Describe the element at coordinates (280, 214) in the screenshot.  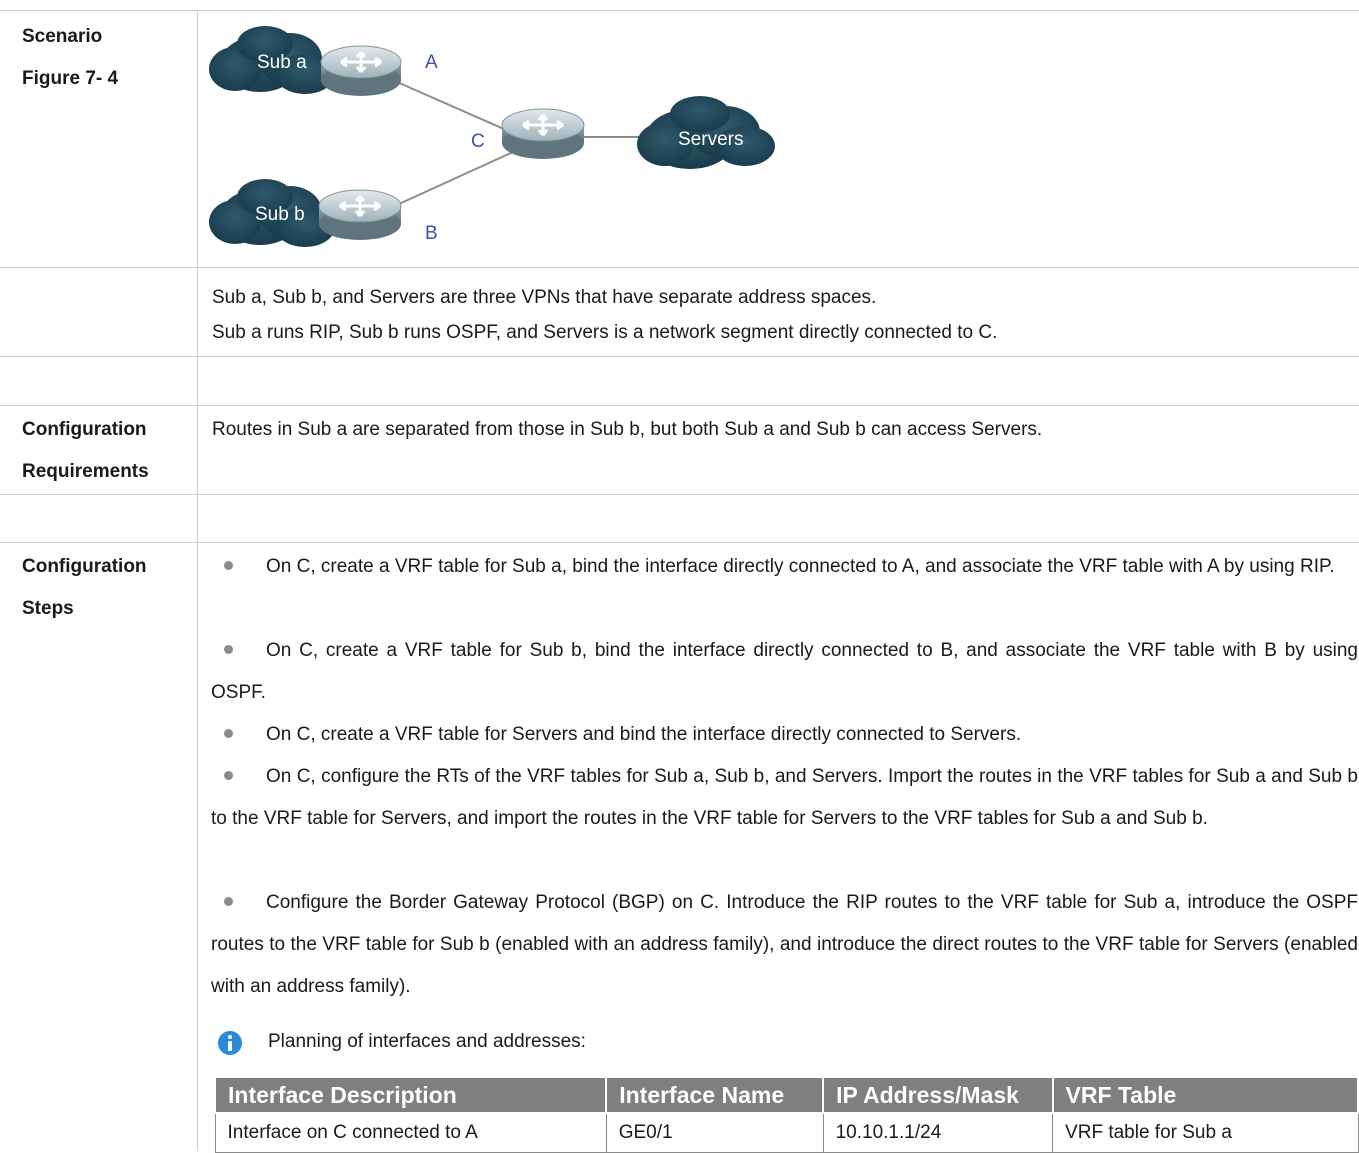
I see `cloud-sub-b-label: Sub b` at that location.